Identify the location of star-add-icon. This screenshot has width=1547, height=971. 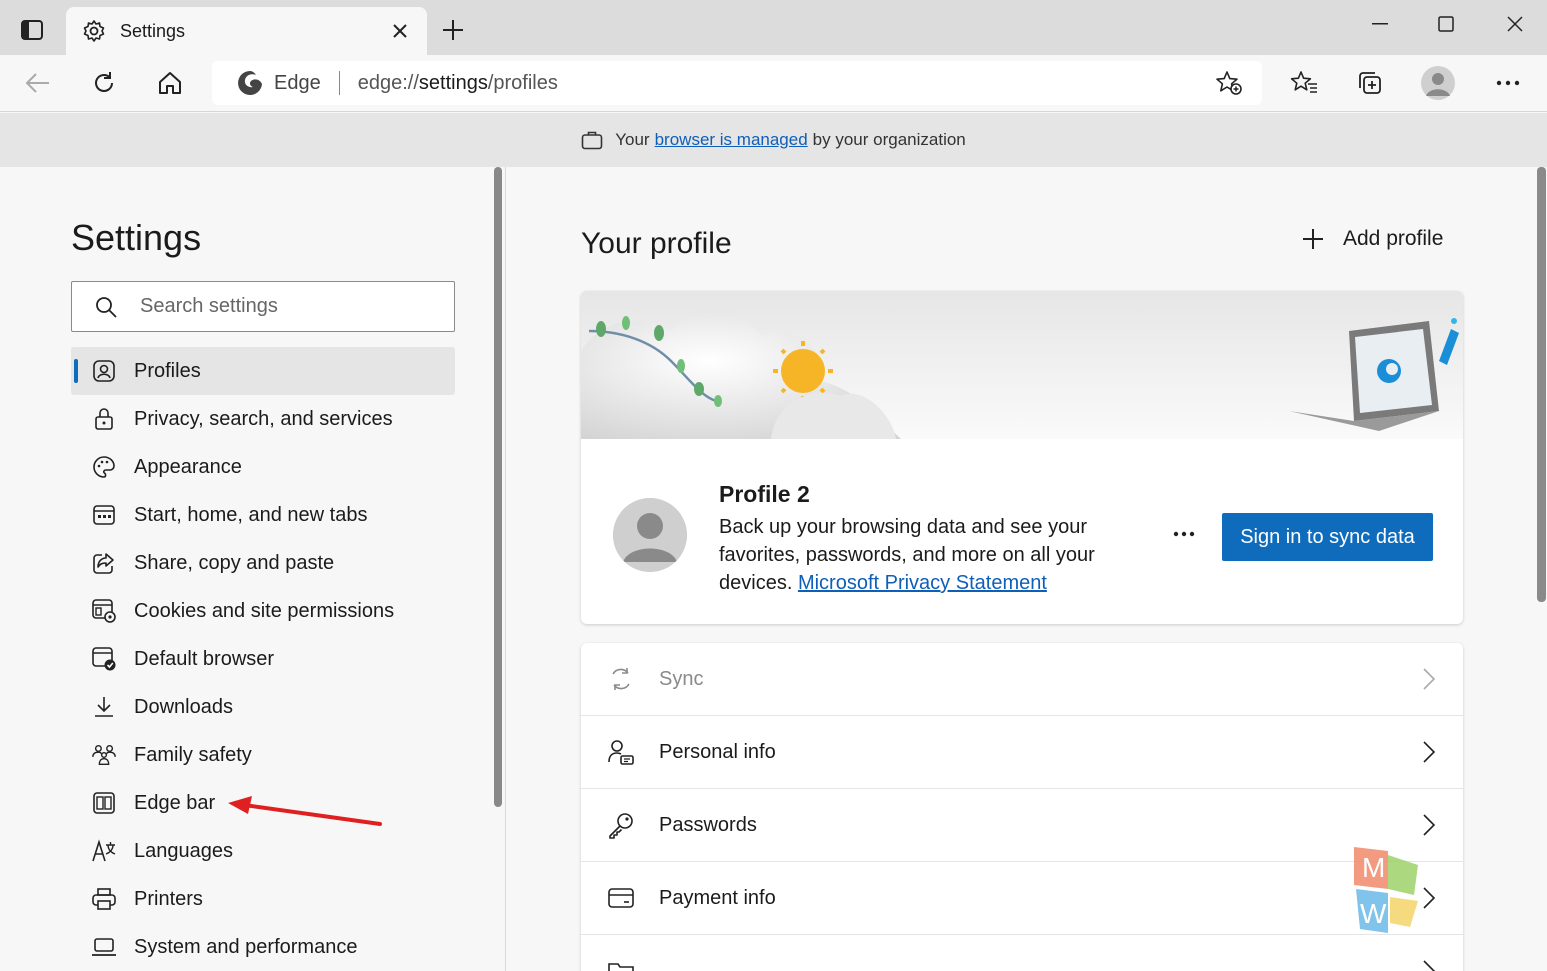
(1229, 83).